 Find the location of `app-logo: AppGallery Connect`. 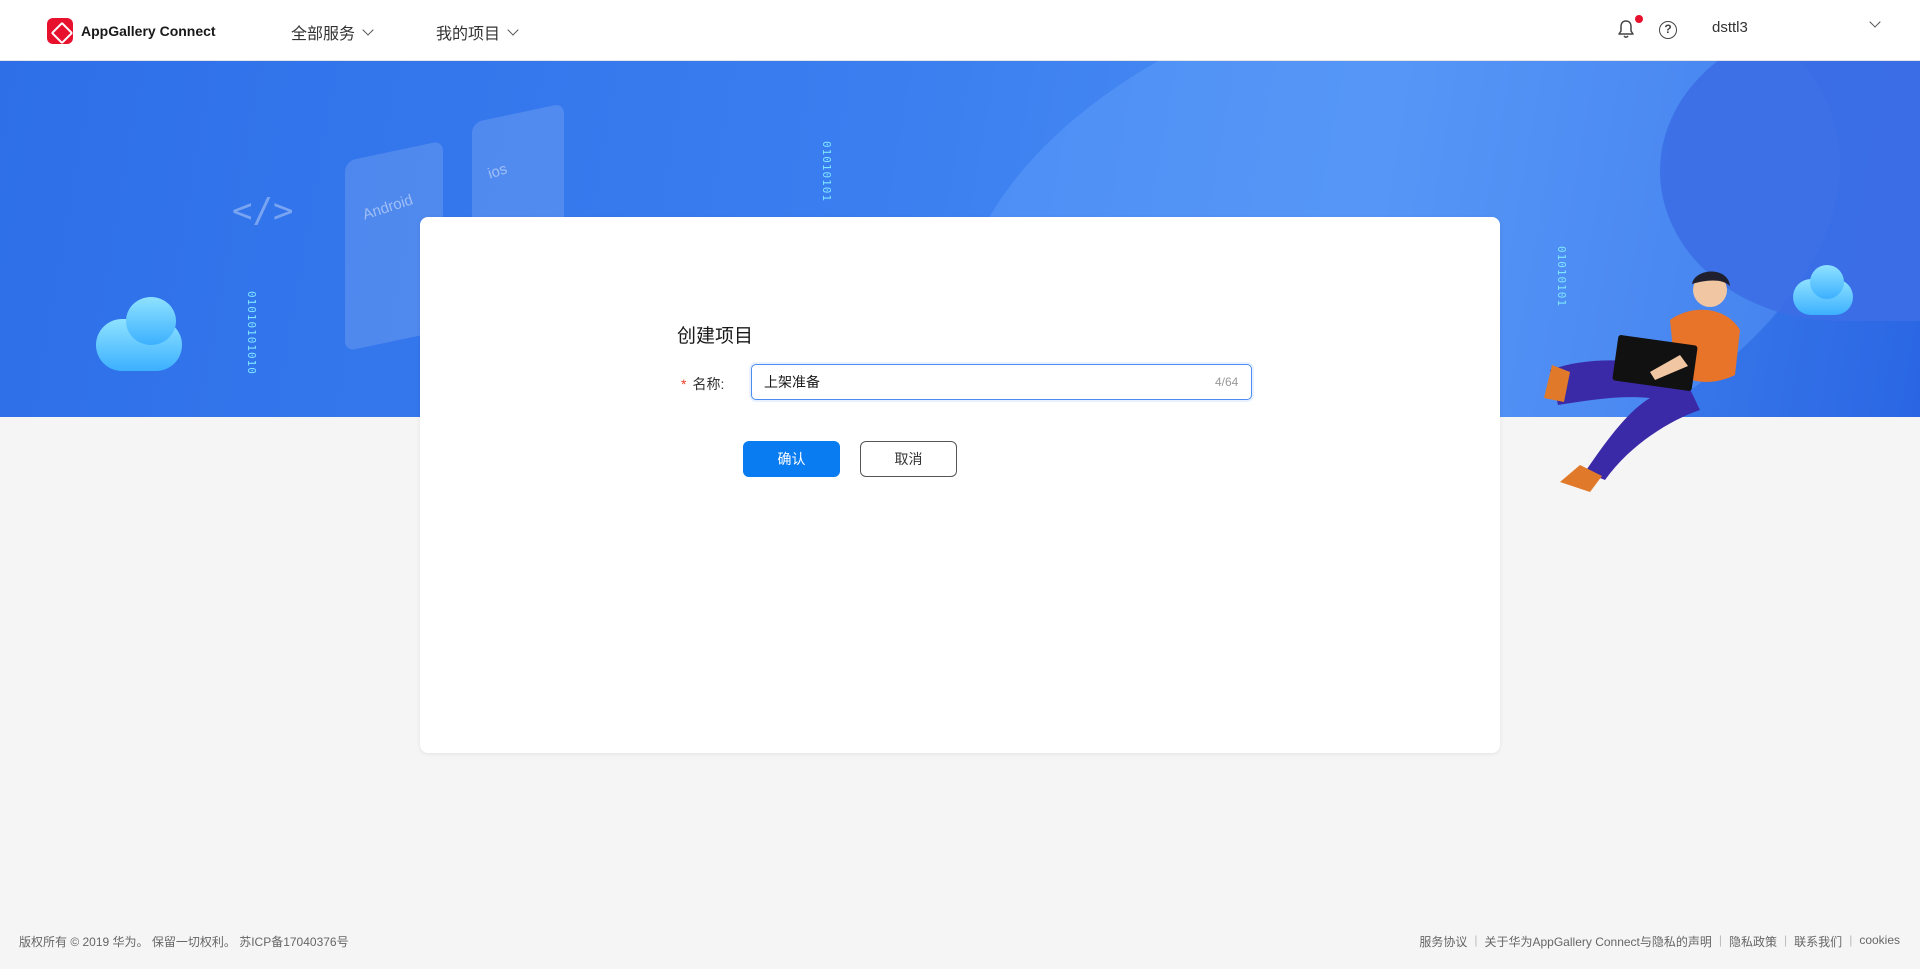

app-logo: AppGallery Connect is located at coordinates (131, 31).